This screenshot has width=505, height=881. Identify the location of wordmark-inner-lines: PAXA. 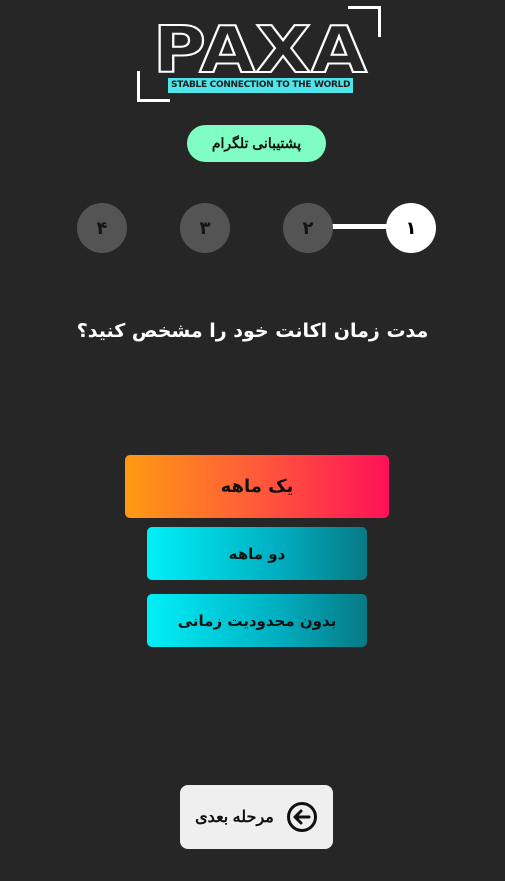
(260, 46).